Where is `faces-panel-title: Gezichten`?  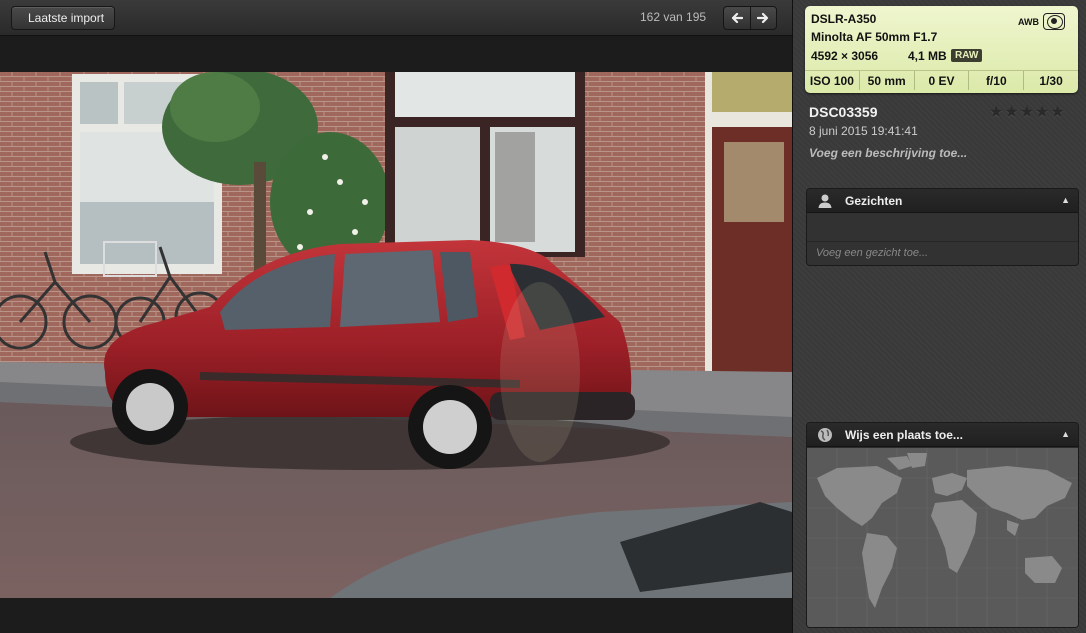 faces-panel-title: Gezichten is located at coordinates (874, 201).